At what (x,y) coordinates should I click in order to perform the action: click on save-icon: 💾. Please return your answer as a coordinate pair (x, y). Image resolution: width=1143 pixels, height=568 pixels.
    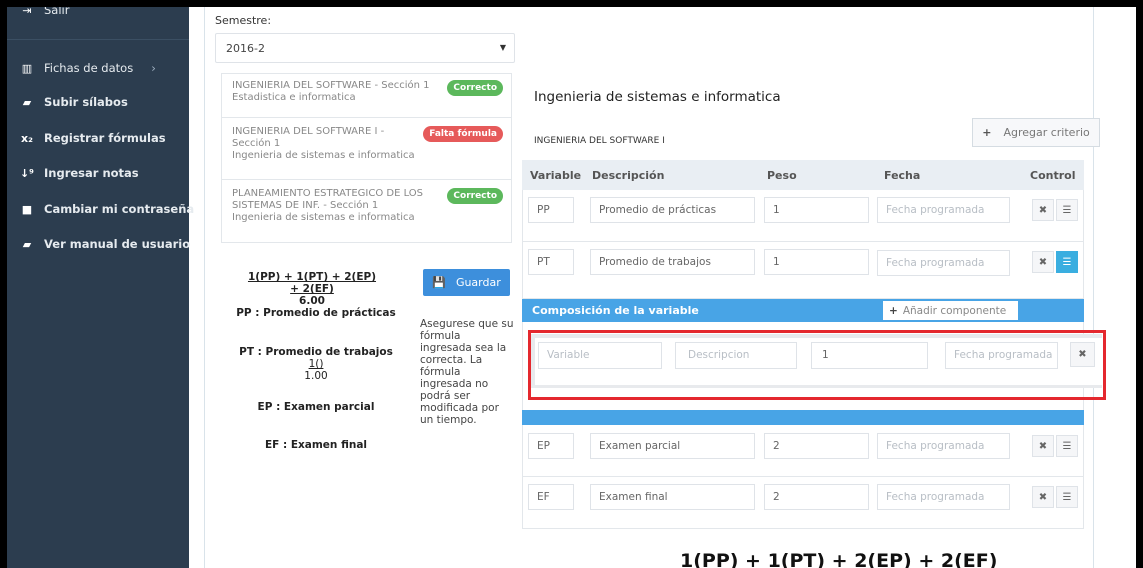
    Looking at the image, I should click on (439, 282).